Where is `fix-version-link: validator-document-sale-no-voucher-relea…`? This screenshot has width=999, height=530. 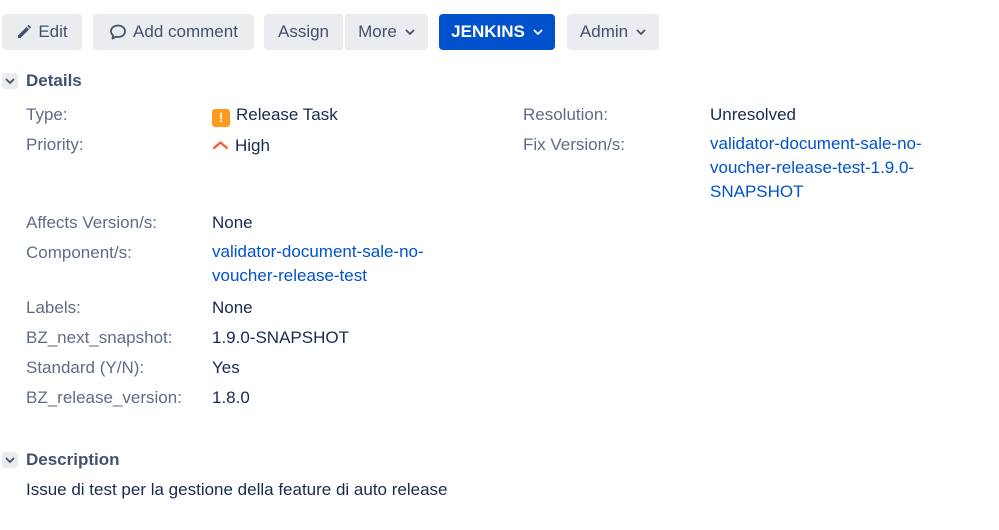 fix-version-link: validator-document-sale-no-voucher-relea… is located at coordinates (830, 168).